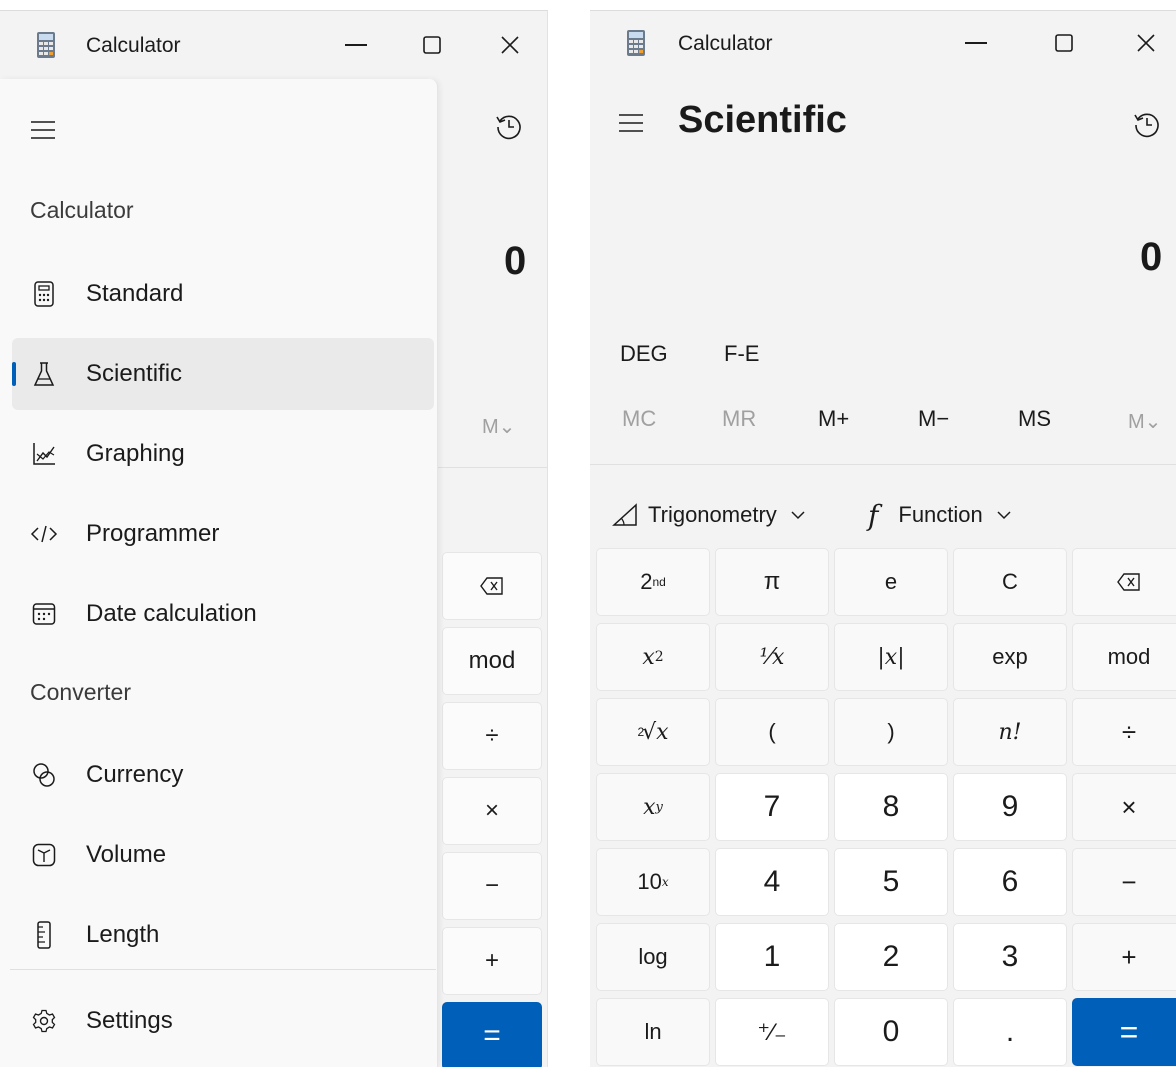  What do you see at coordinates (1010, 657) in the screenshot?
I see `exp-key: exp` at bounding box center [1010, 657].